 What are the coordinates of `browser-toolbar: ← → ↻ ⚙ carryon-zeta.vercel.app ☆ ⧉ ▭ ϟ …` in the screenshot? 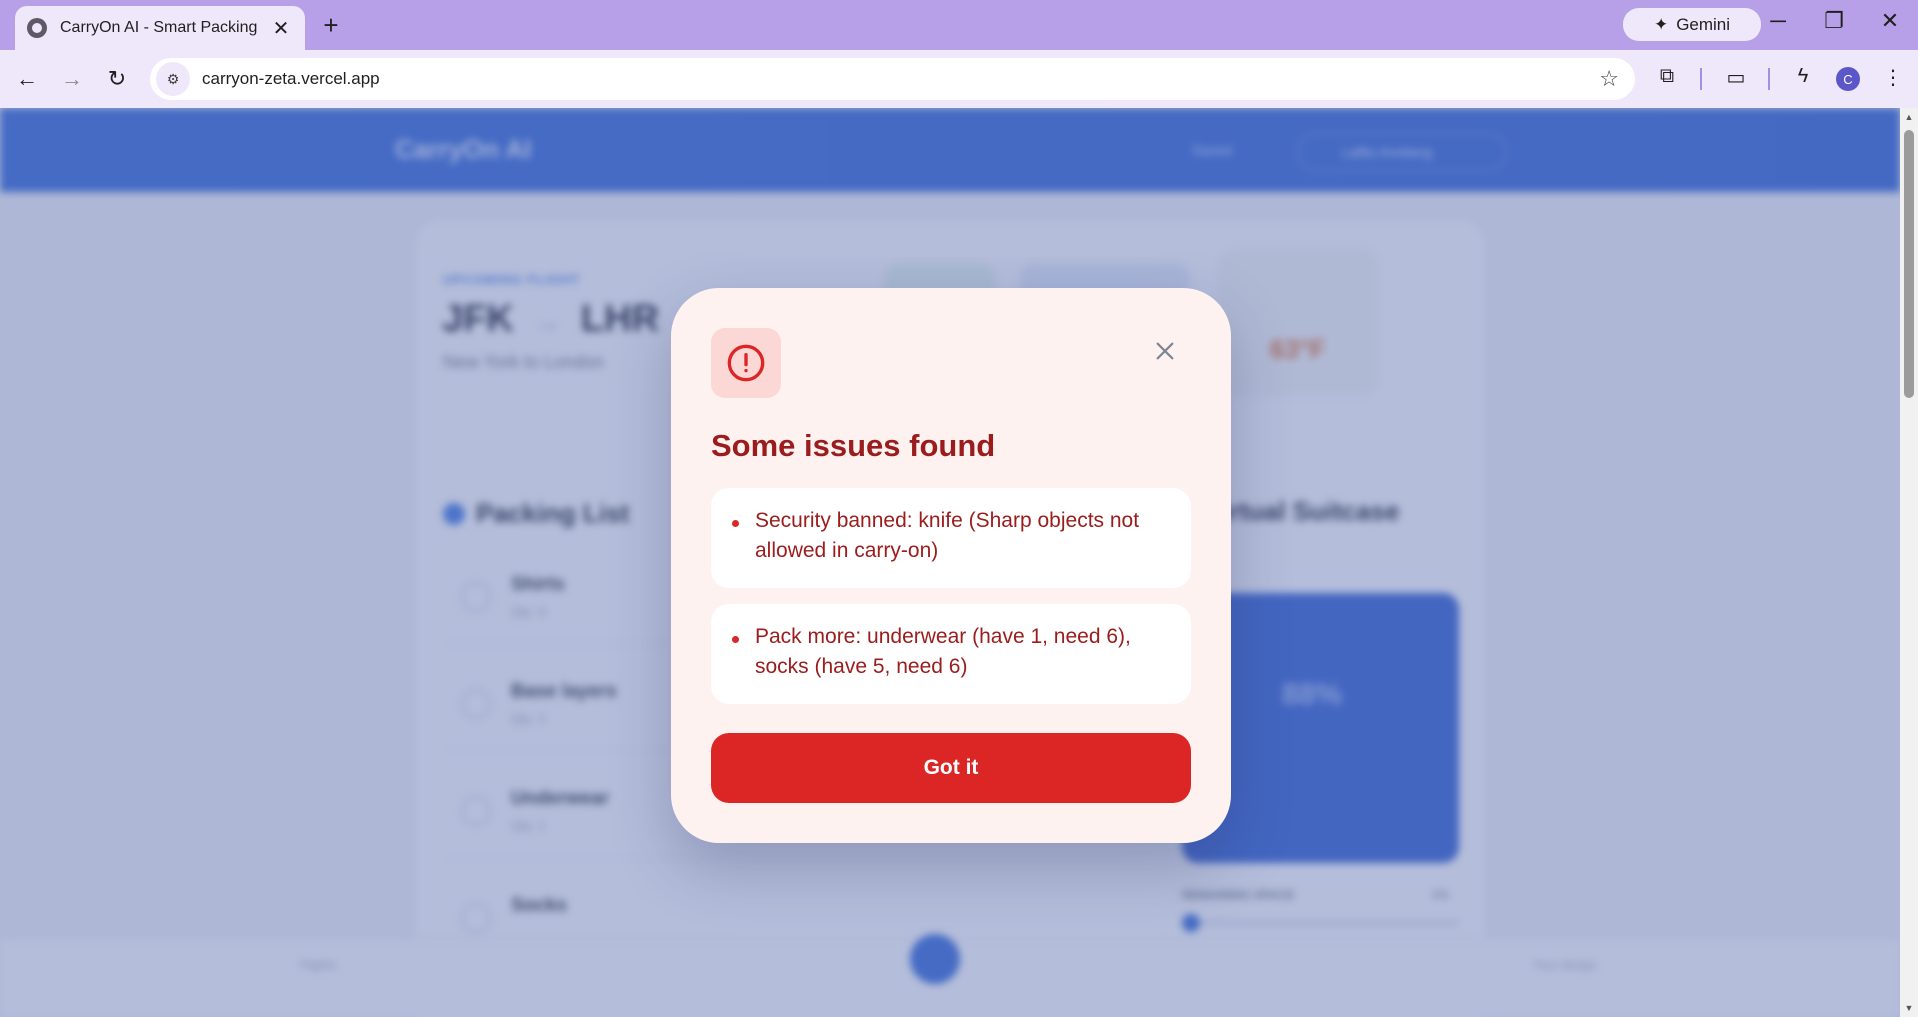 It's located at (959, 79).